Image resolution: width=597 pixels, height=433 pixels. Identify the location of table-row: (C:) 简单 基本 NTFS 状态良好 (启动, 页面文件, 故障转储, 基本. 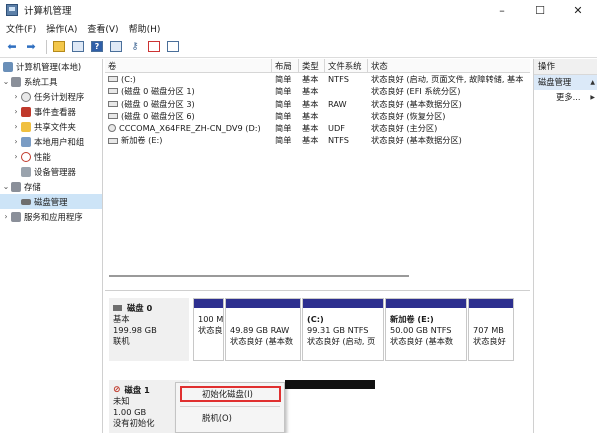
(317, 79).